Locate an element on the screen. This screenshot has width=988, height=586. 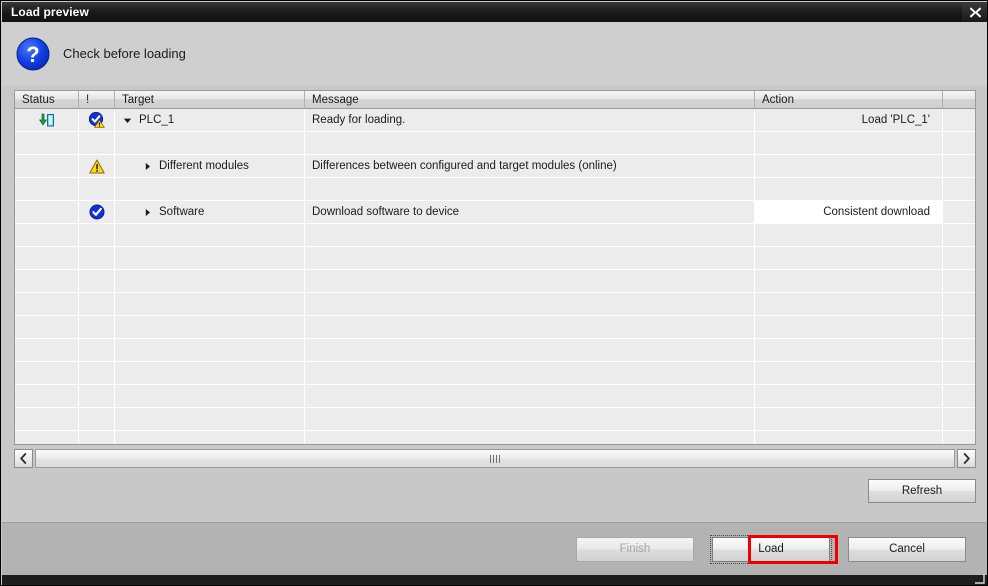
refresh-row: Refresh is located at coordinates (495, 491).